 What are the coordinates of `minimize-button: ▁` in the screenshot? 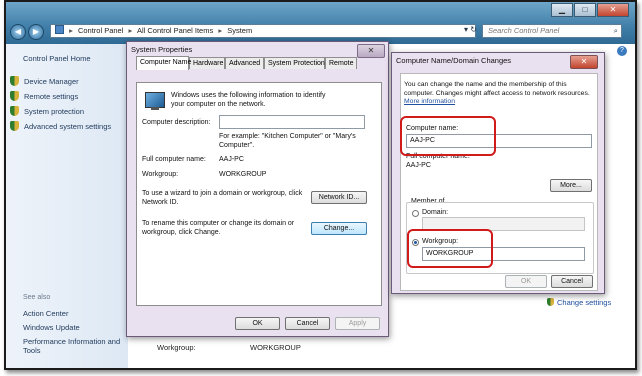 It's located at (562, 10).